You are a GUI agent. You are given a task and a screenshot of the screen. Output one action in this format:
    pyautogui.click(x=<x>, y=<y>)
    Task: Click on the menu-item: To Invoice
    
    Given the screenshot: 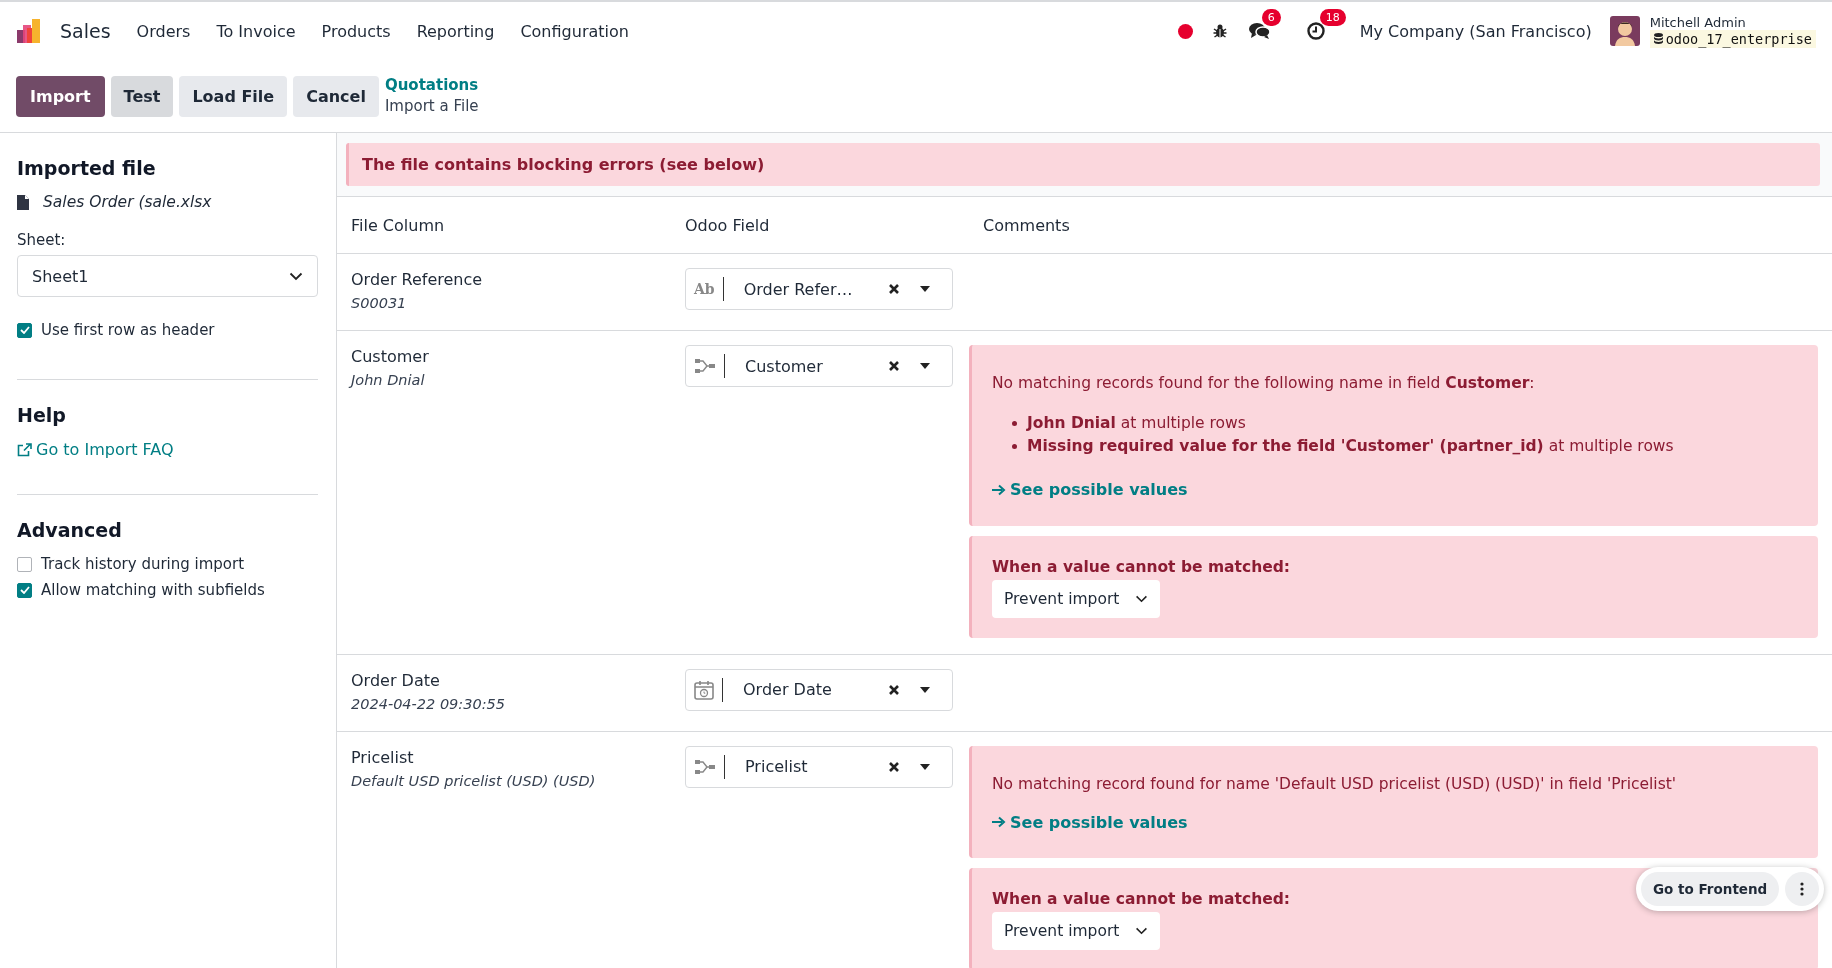 What is the action you would take?
    pyautogui.click(x=256, y=31)
    